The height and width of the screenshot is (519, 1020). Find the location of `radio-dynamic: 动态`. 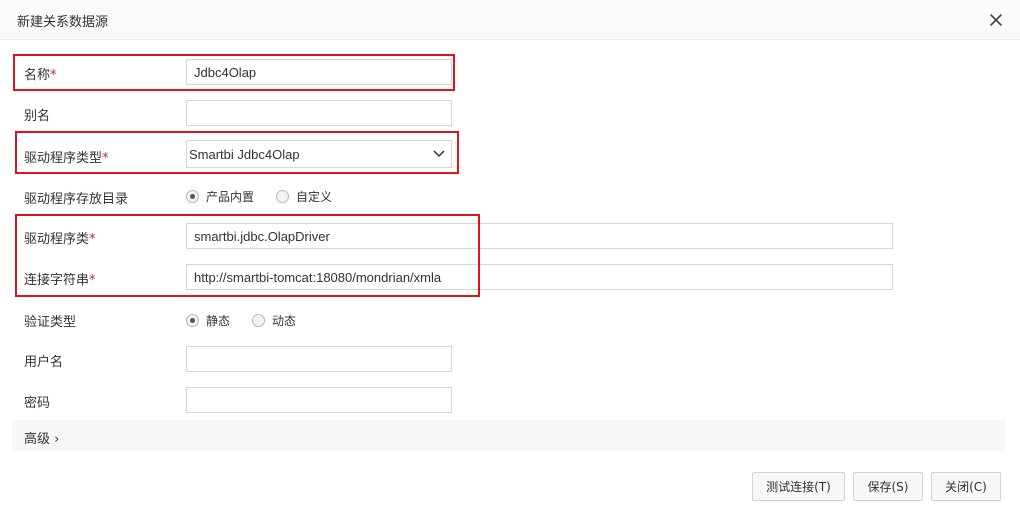

radio-dynamic: 动态 is located at coordinates (274, 320).